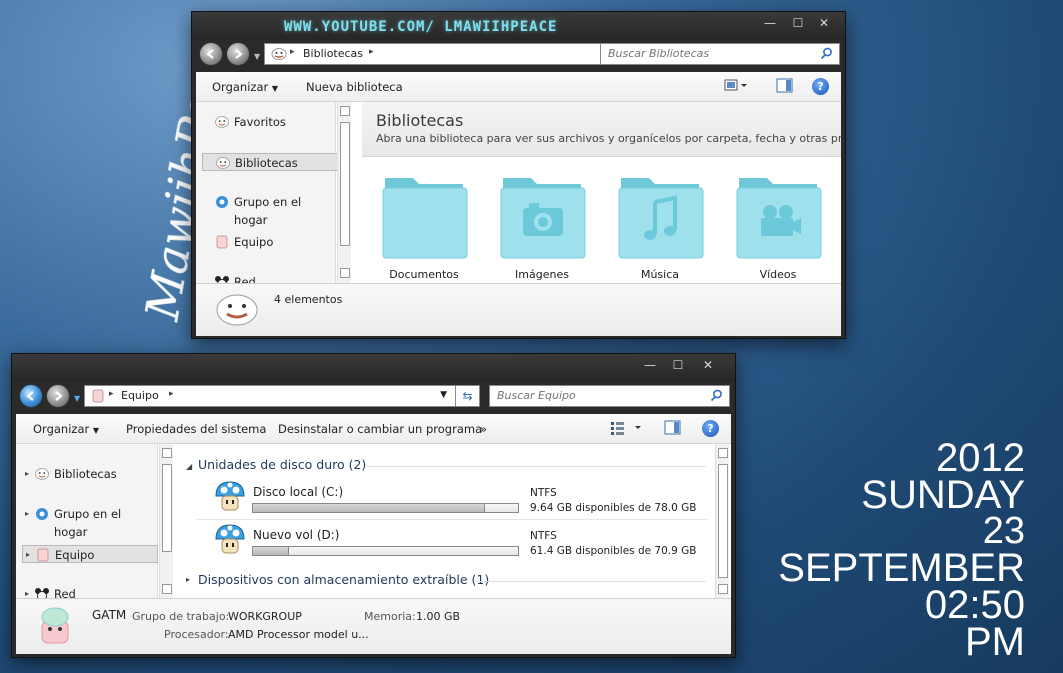  Describe the element at coordinates (90, 522) in the screenshot. I see `nav-item-grupo-hogar: ▸ Grupo en el hogar` at that location.